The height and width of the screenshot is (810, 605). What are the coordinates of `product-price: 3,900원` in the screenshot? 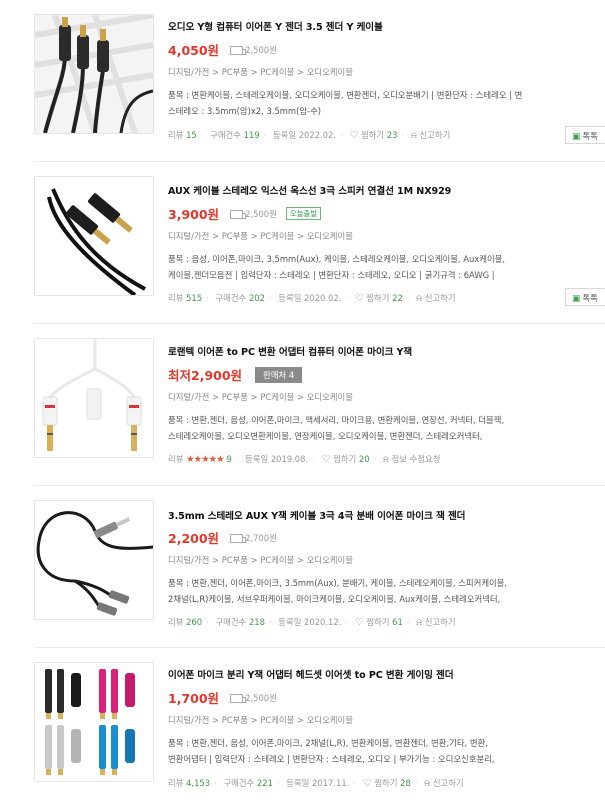 It's located at (194, 214).